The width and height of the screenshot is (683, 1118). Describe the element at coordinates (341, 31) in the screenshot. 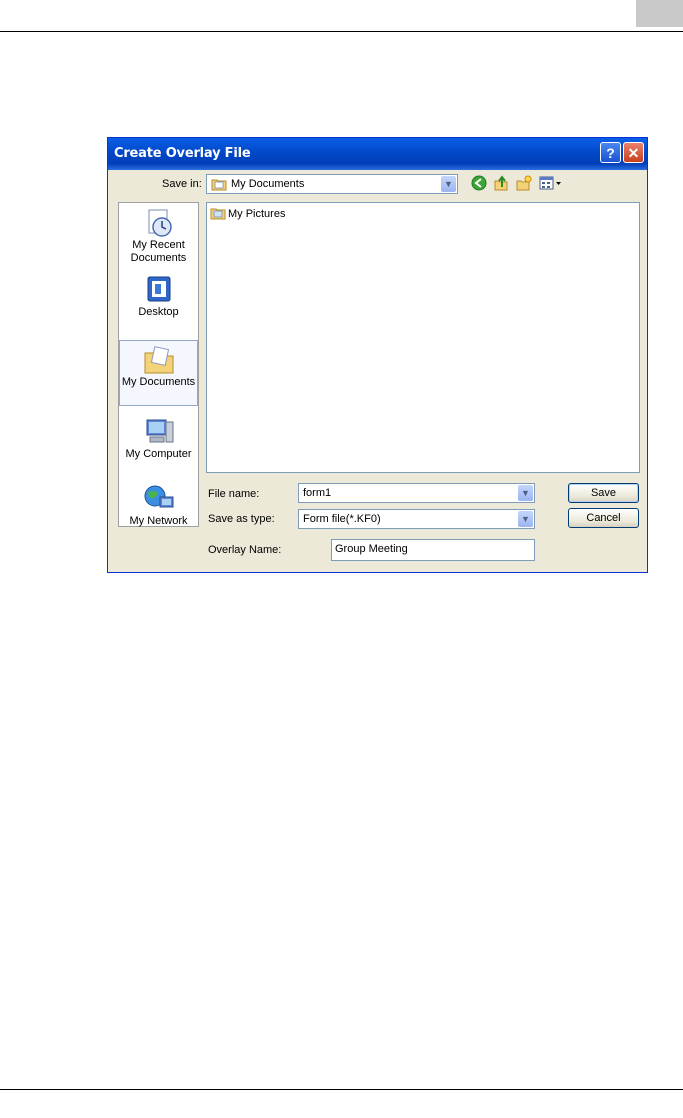

I see `page-header-rule` at that location.